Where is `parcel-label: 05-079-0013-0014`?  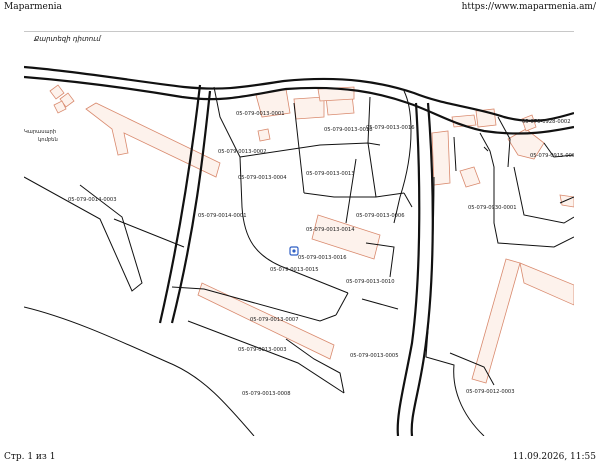 parcel-label: 05-079-0013-0014 is located at coordinates (330, 230).